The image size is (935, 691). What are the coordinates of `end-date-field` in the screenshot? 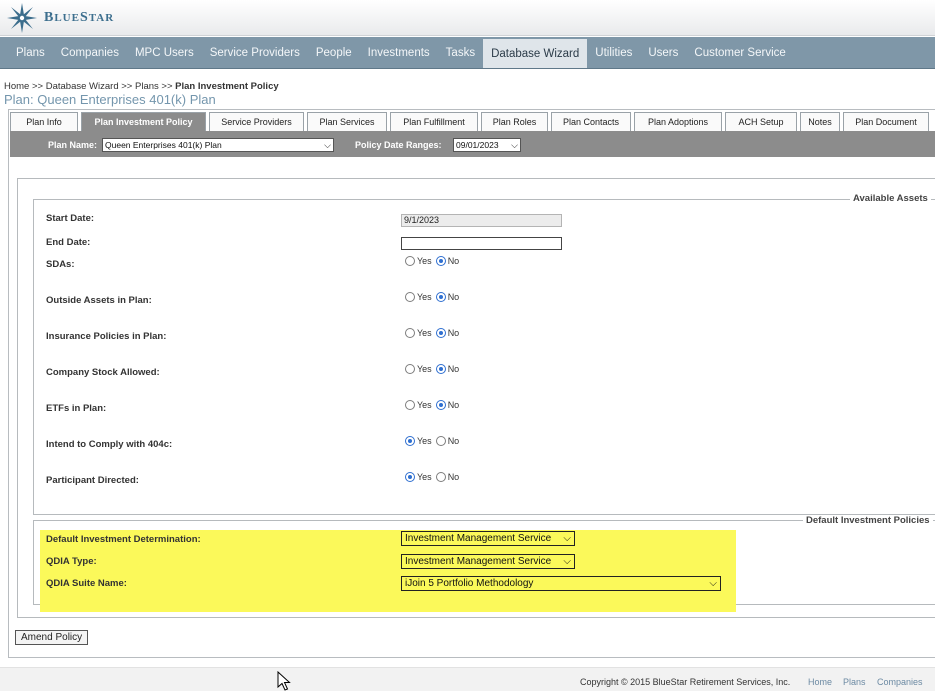 It's located at (481, 243).